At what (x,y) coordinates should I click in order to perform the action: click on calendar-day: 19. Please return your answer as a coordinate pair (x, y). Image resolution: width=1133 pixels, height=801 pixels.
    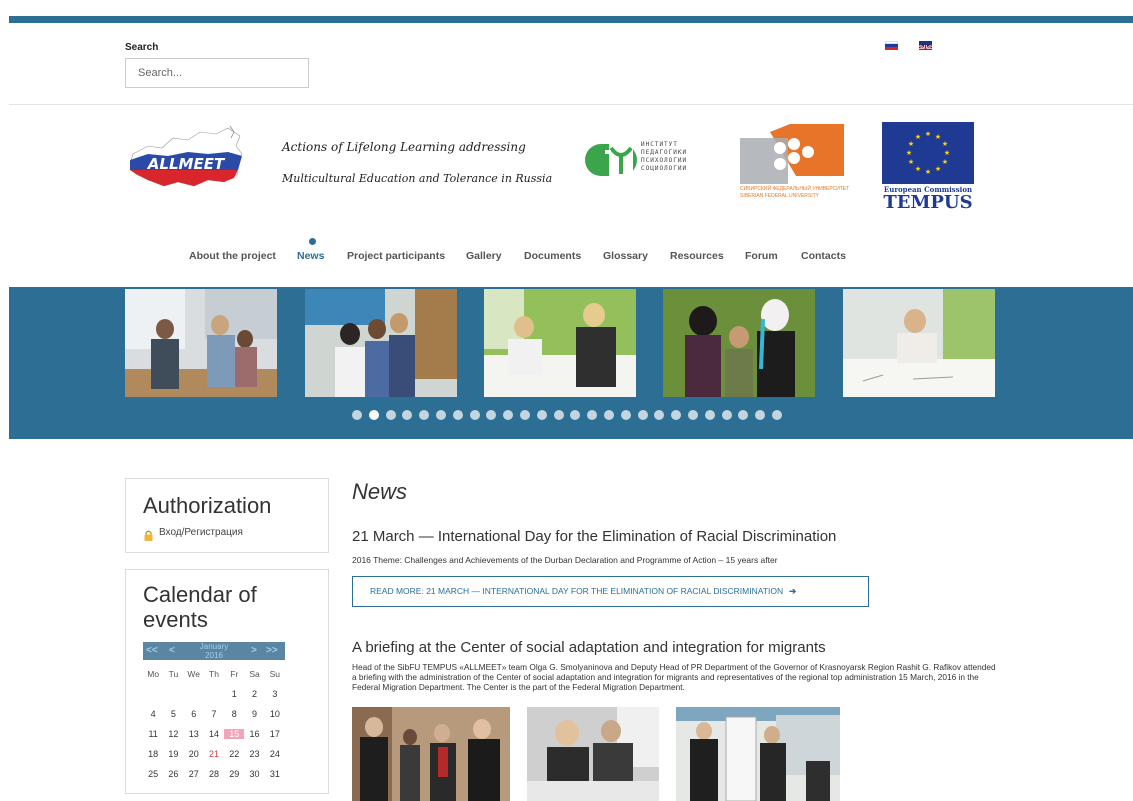
    Looking at the image, I should click on (173, 754).